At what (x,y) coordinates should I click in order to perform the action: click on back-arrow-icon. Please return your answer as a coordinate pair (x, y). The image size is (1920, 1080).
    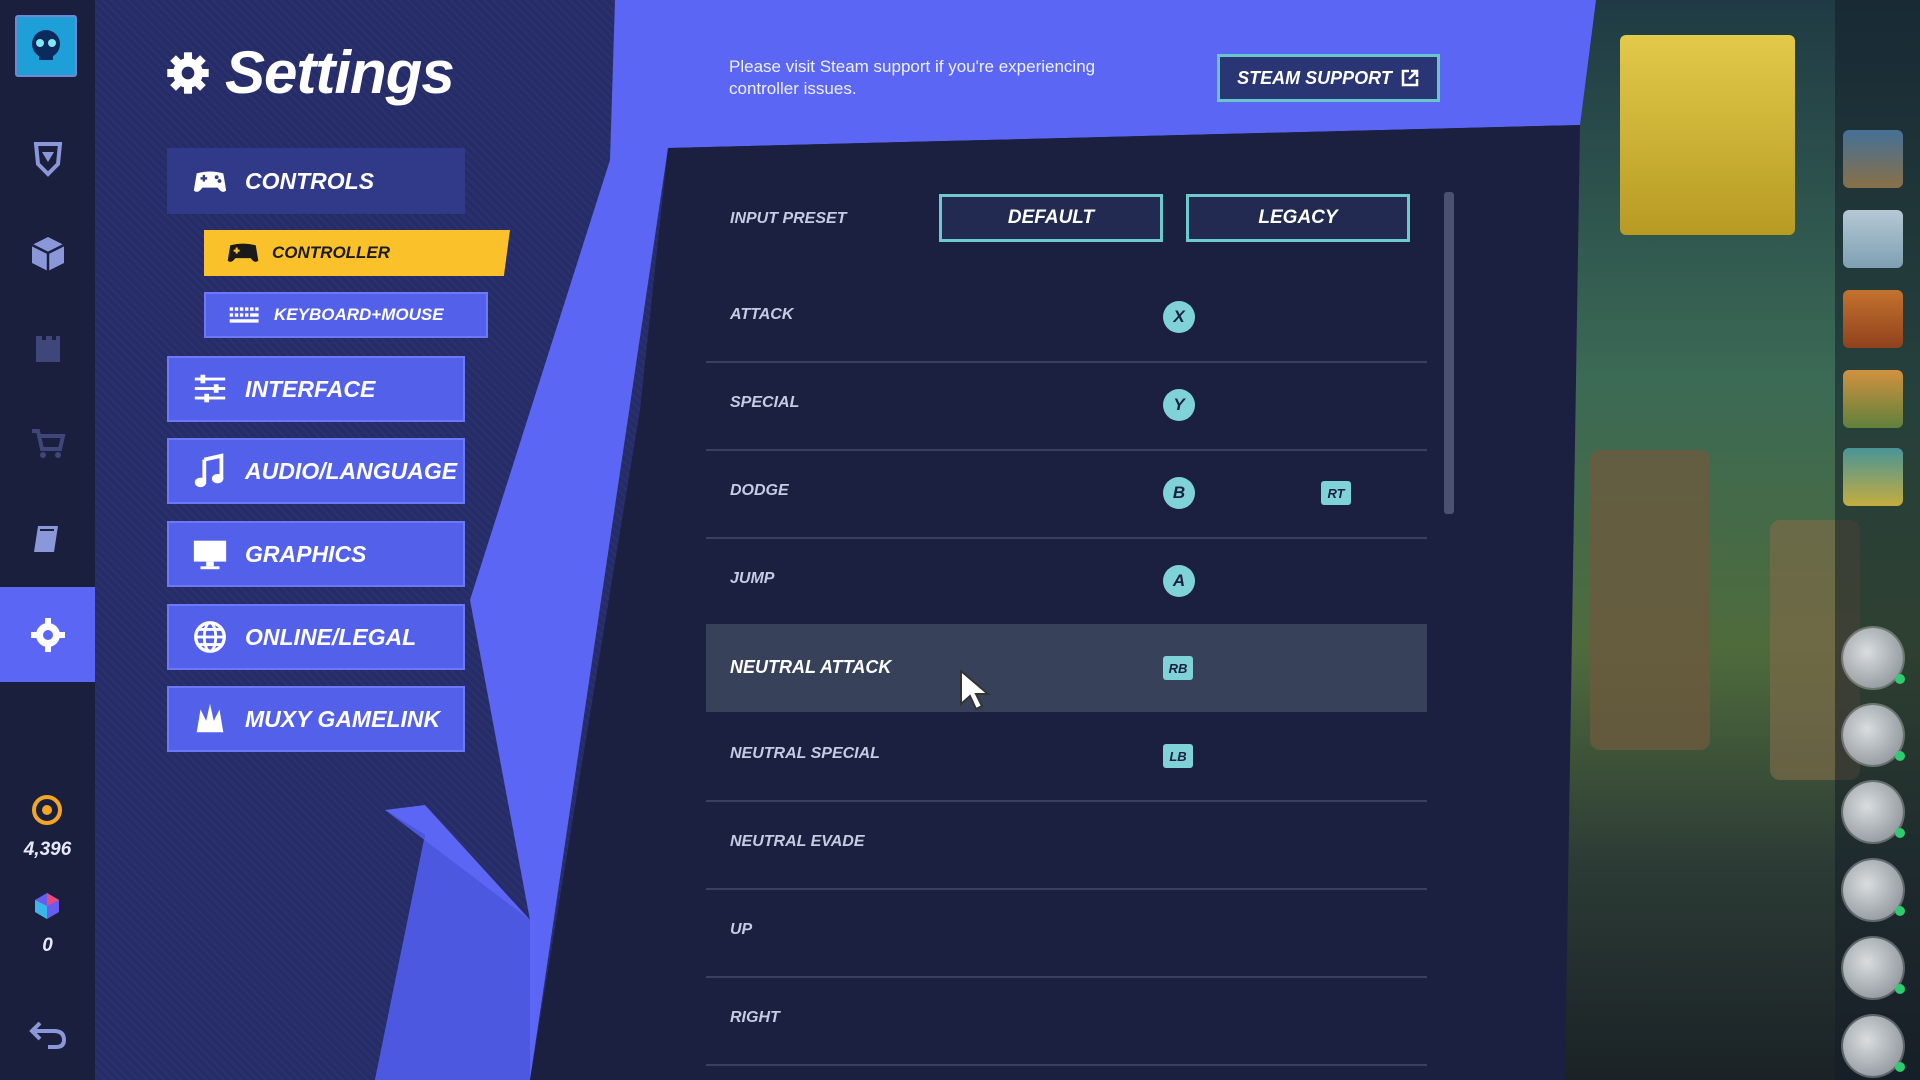
    Looking at the image, I should click on (47, 1035).